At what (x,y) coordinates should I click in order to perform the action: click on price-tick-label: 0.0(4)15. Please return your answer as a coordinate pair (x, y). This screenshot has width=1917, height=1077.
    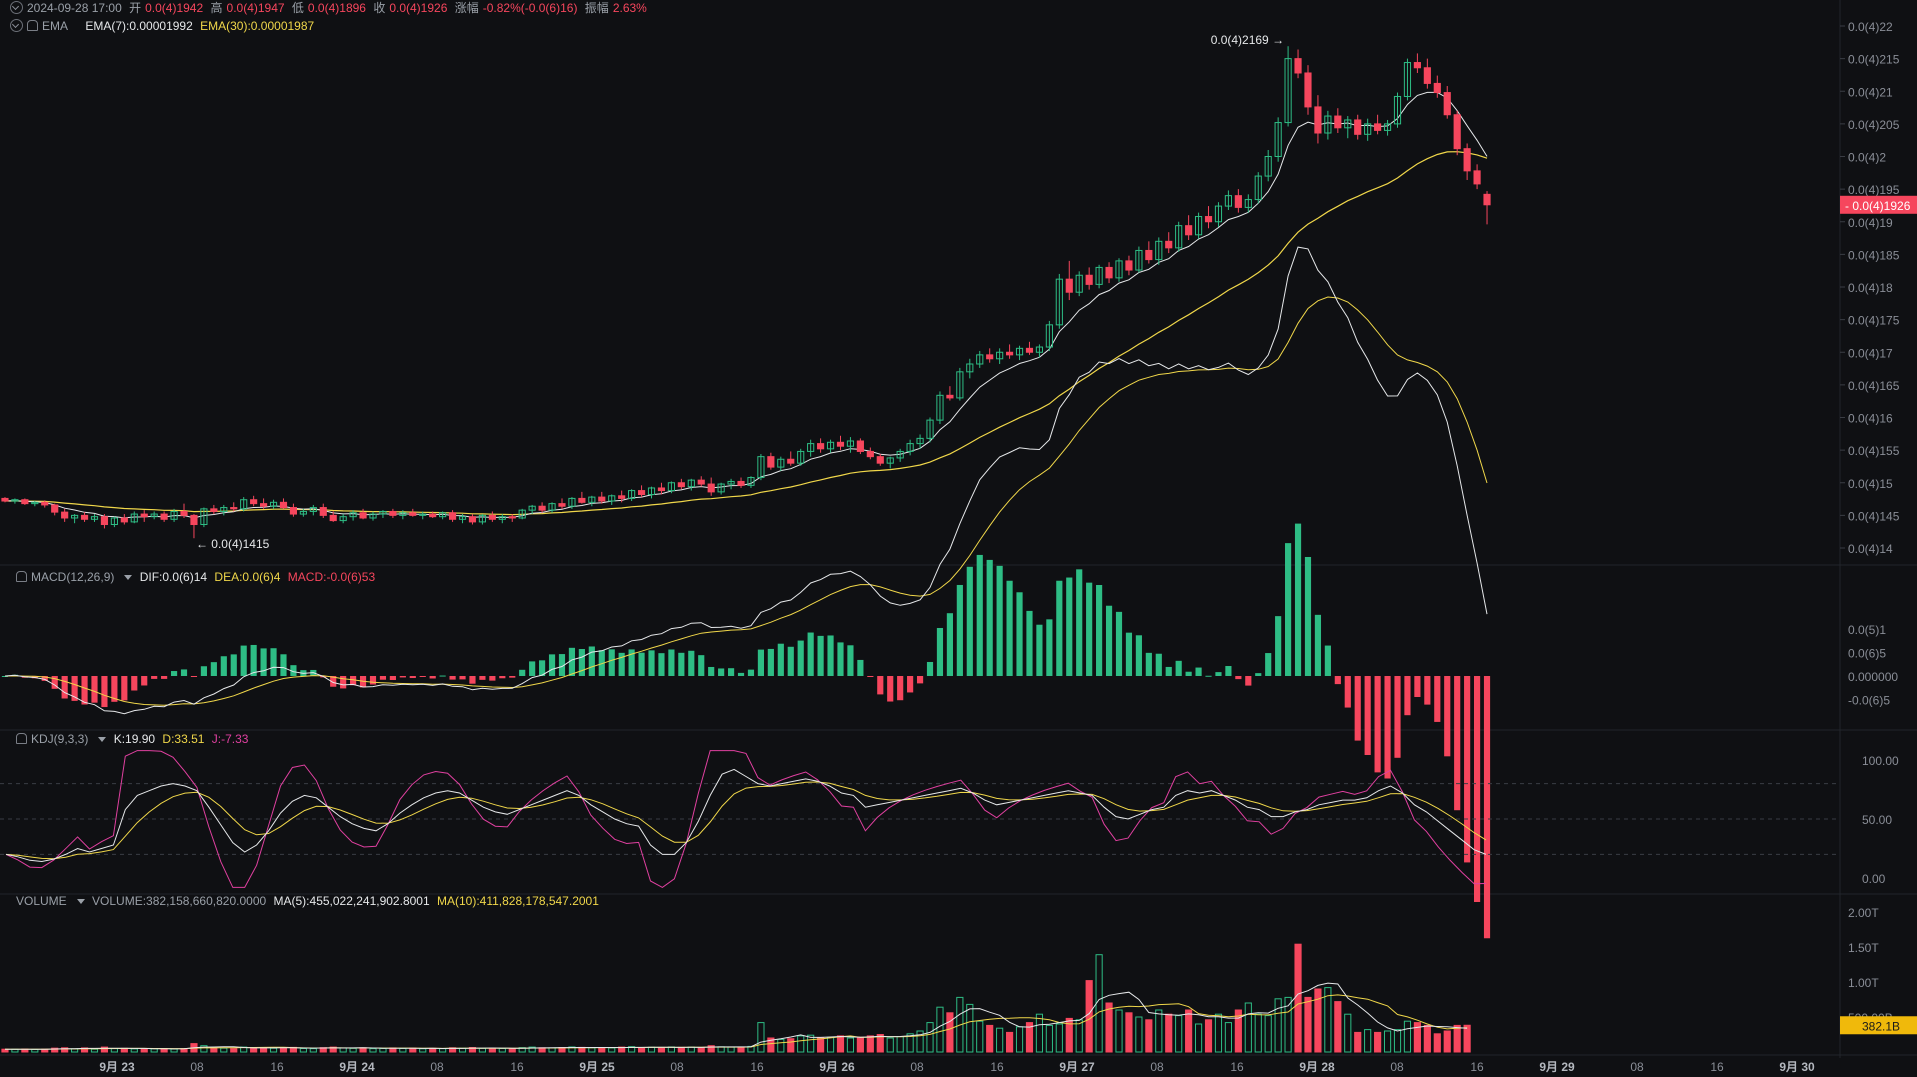
    Looking at the image, I should click on (1870, 484).